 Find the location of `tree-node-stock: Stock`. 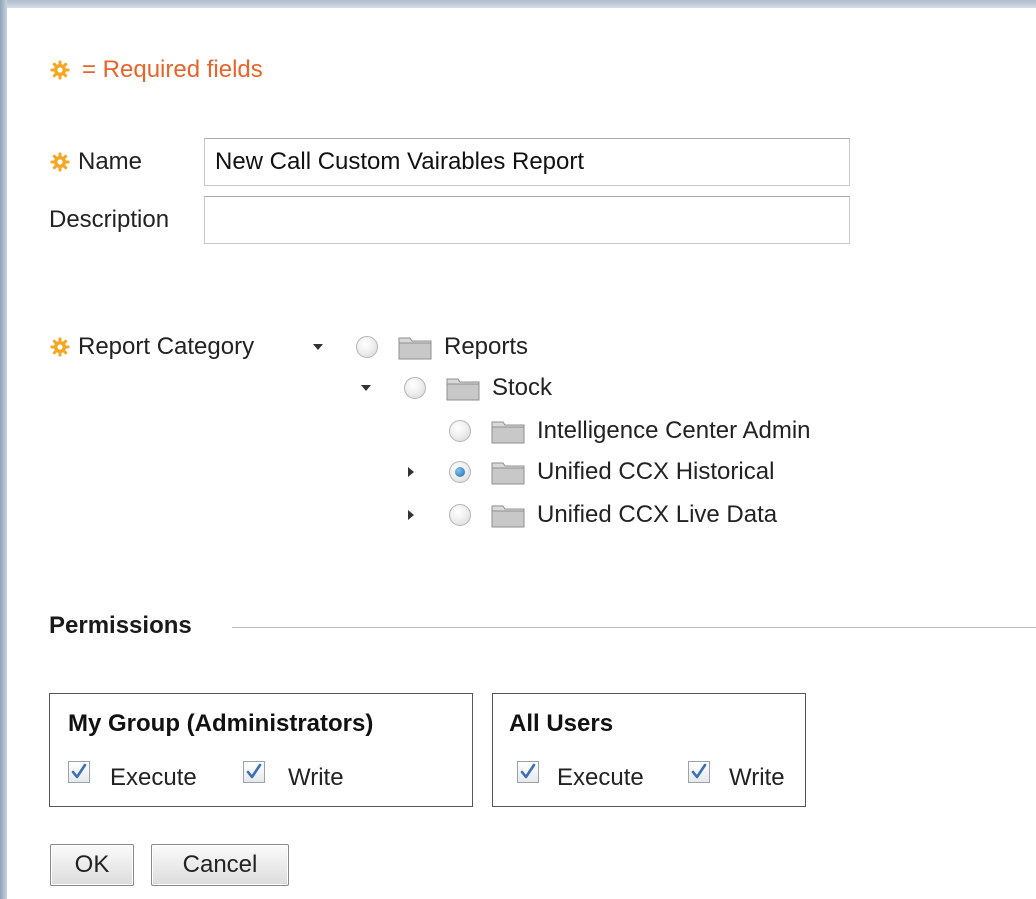

tree-node-stock: Stock is located at coordinates (454, 388).